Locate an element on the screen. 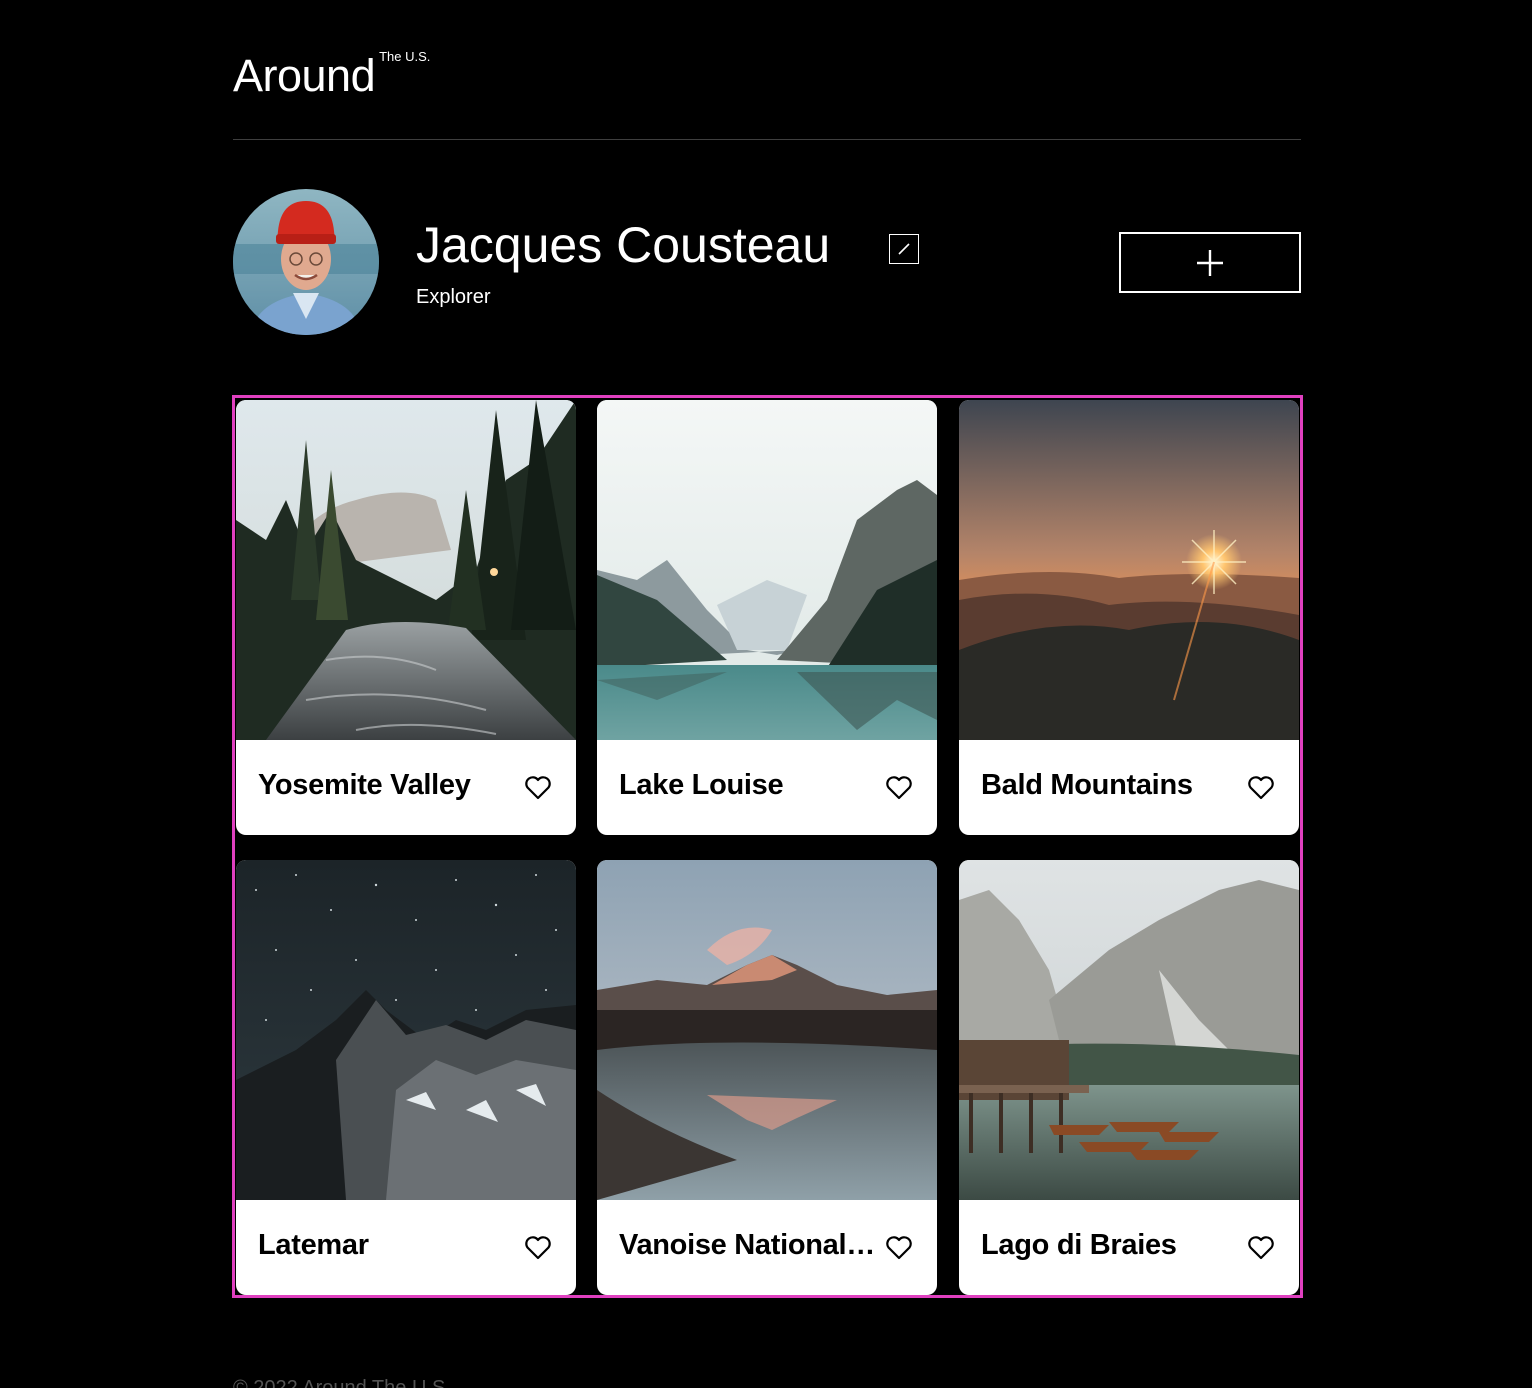 The height and width of the screenshot is (1388, 1532). place-card: Lake Louise is located at coordinates (767, 617).